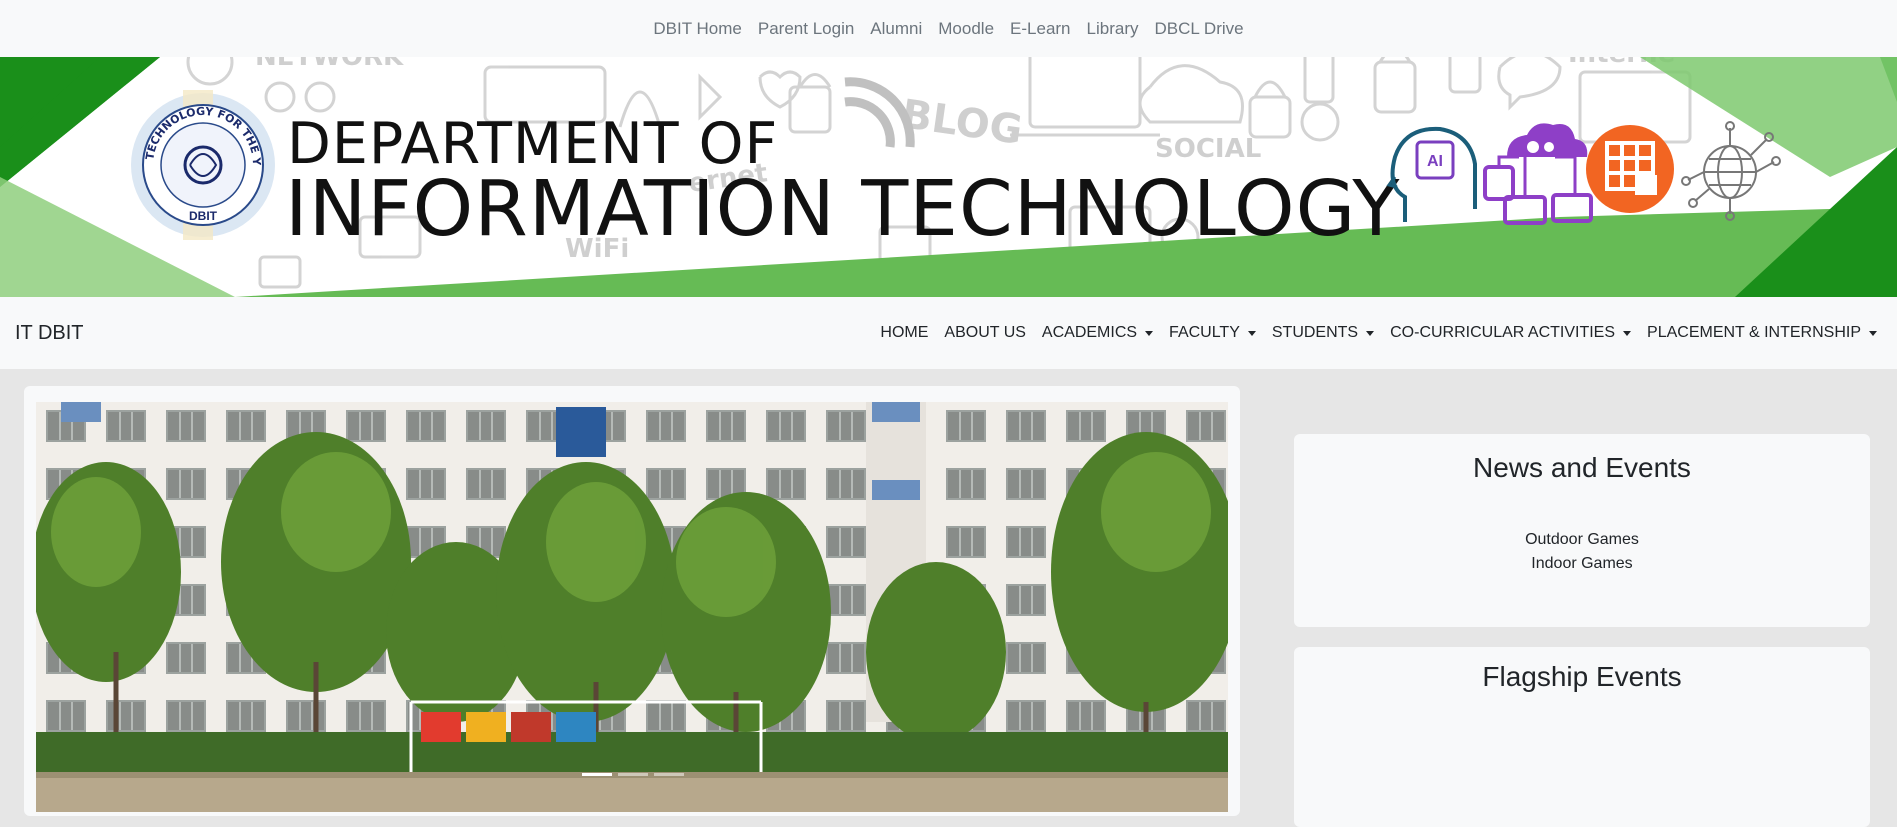  I want to click on news-link-outdoor-games: Outdoor Games, so click(1582, 540).